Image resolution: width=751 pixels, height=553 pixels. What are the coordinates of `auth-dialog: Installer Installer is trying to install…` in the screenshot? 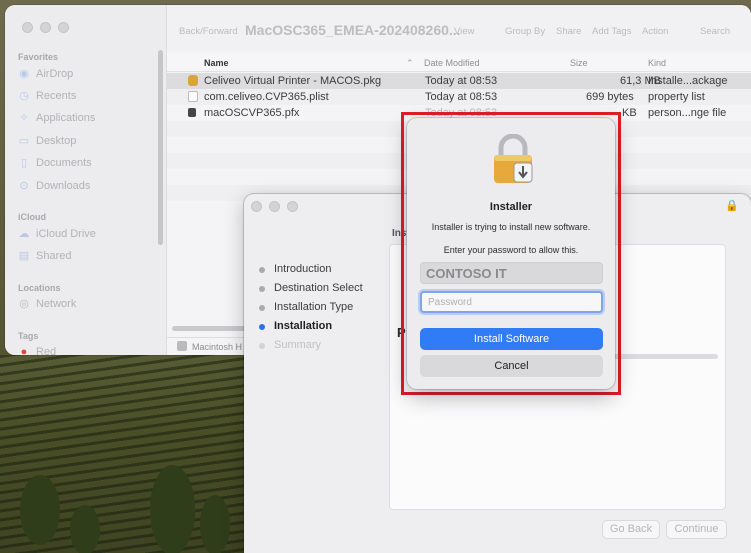 It's located at (511, 253).